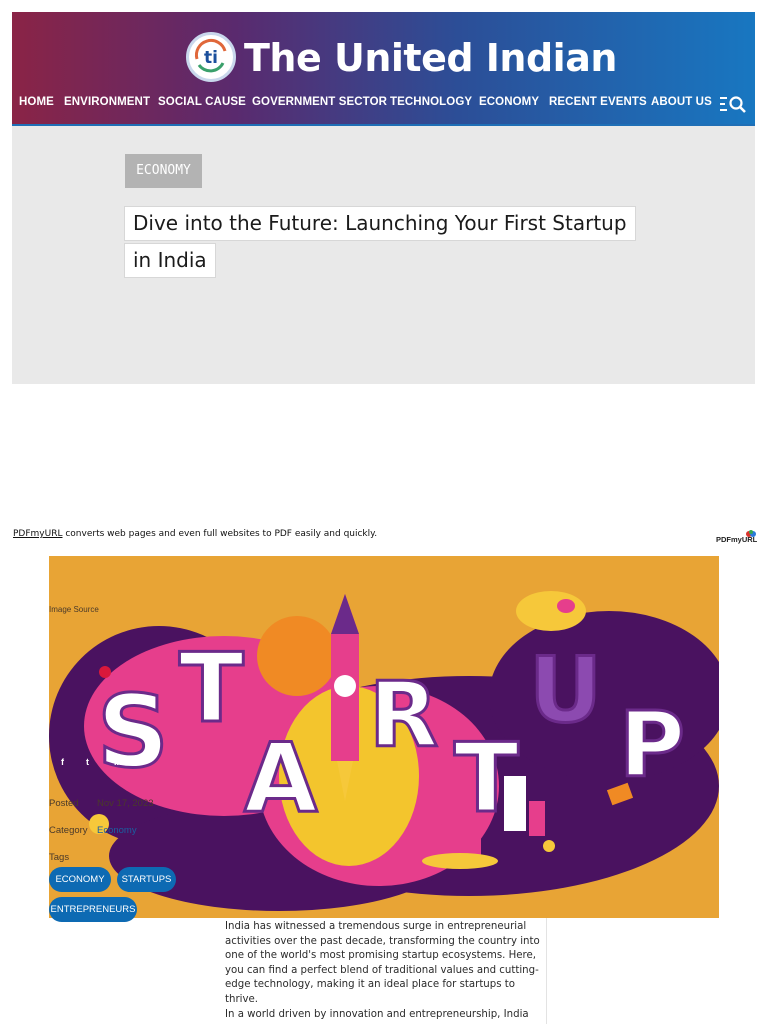  What do you see at coordinates (93, 909) in the screenshot?
I see `tag-entrepreneurs: ENTREPRENEURS` at bounding box center [93, 909].